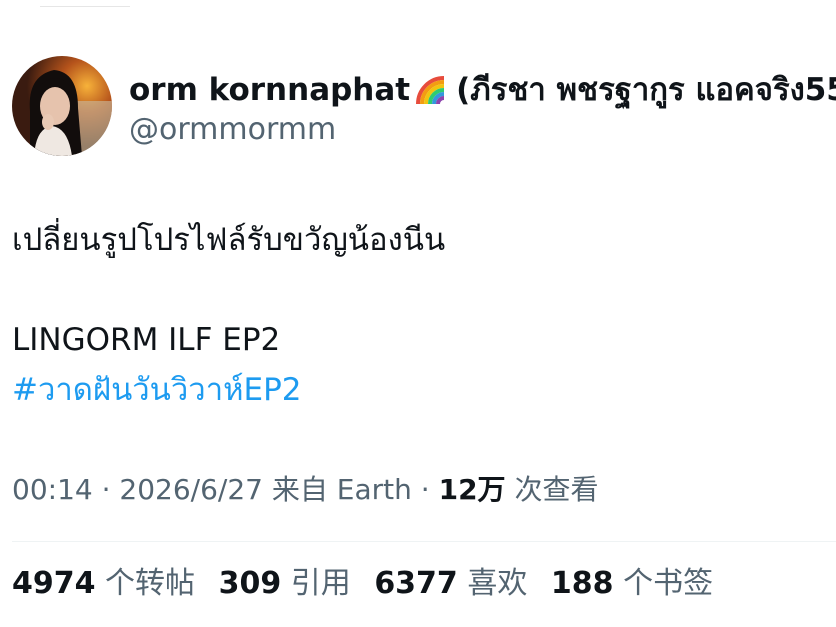 This screenshot has width=836, height=627. Describe the element at coordinates (54, 583) in the screenshot. I see `retweets-count: 4974` at that location.